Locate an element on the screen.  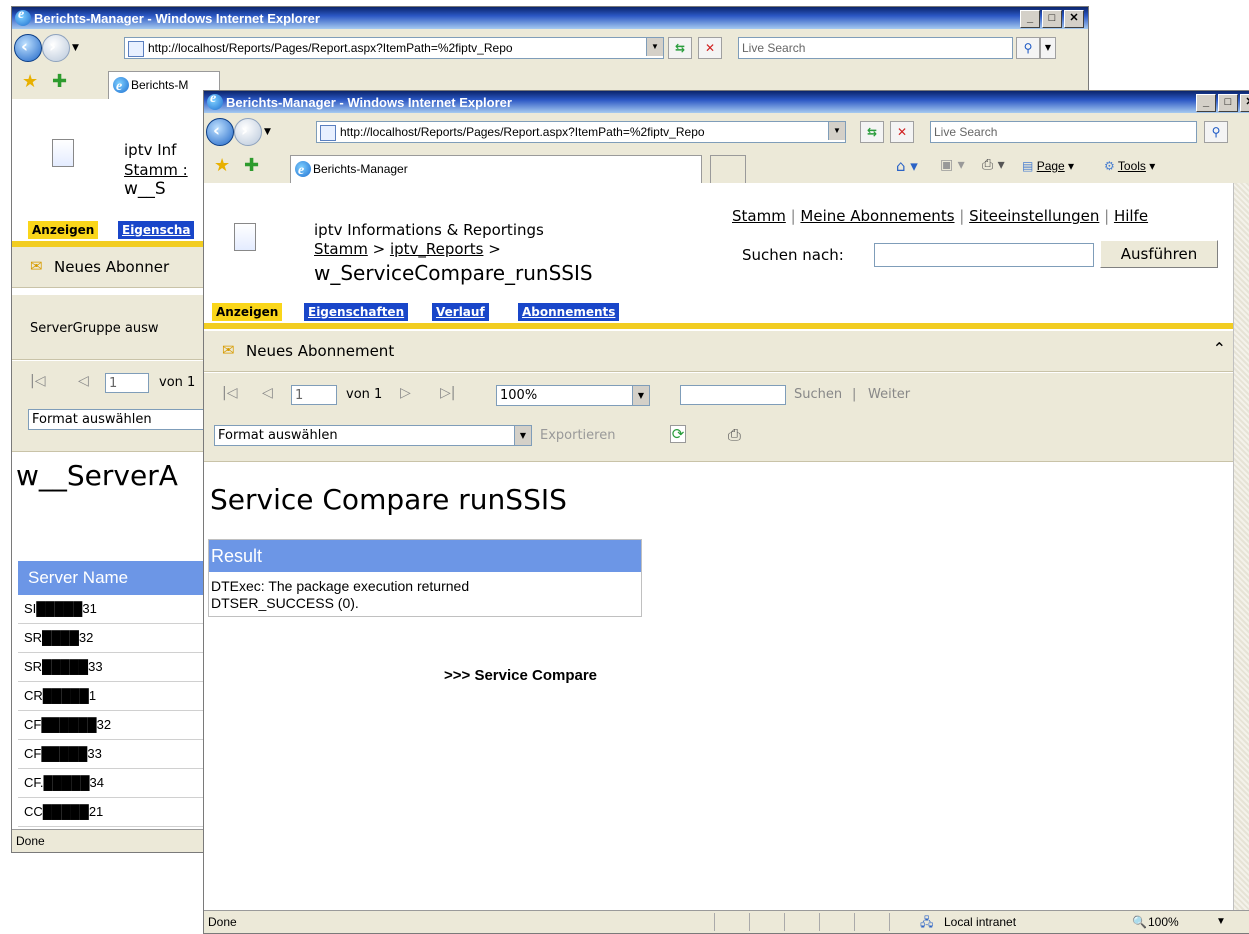
back-report-title: w__S is located at coordinates (145, 189).